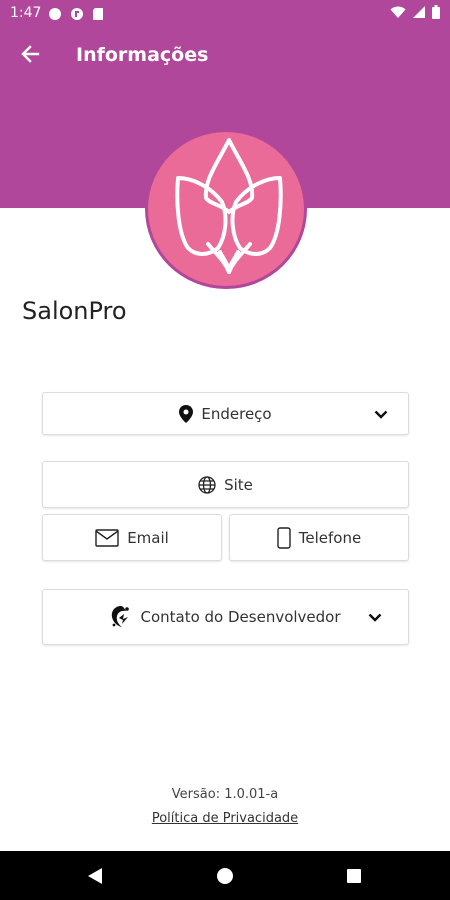 Image resolution: width=450 pixels, height=900 pixels. I want to click on location-pin-icon, so click(186, 413).